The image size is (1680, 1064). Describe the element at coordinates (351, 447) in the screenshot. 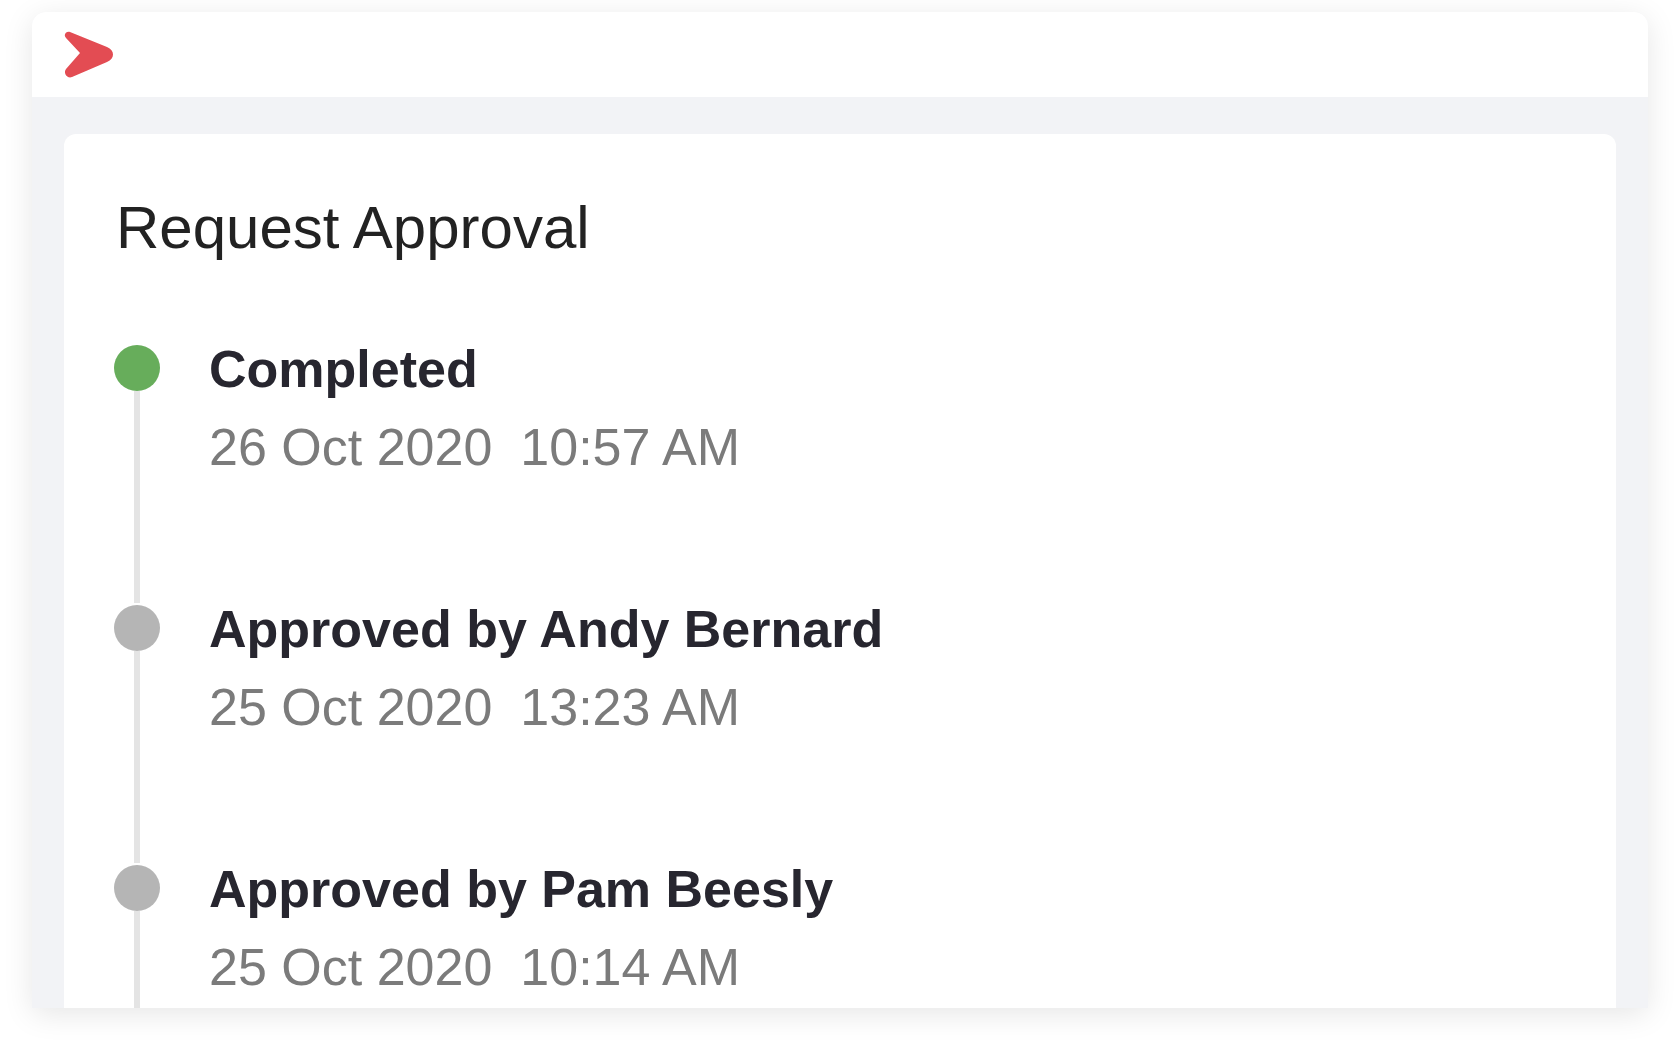

I see `step-date: 26 Oct 2020` at that location.